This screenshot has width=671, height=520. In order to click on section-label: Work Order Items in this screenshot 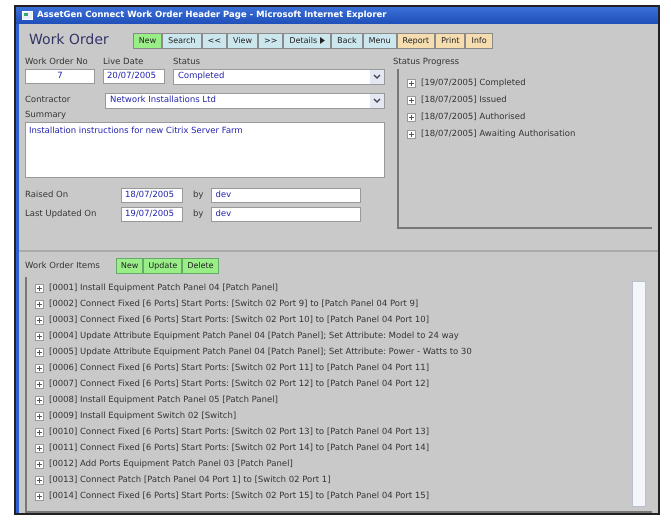, I will do `click(62, 266)`.